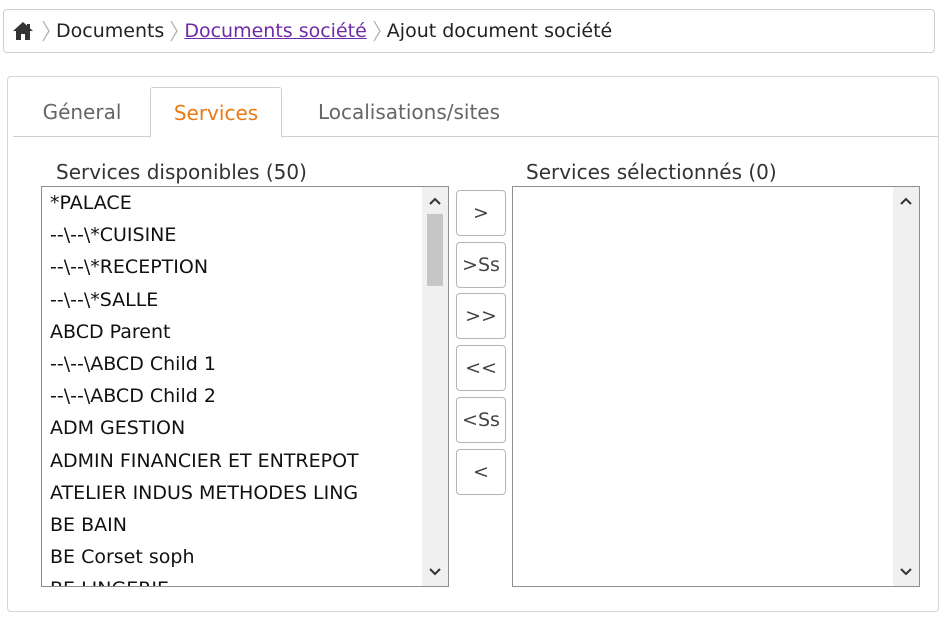 This screenshot has height=628, width=939. I want to click on remove-all-button: <<, so click(481, 368).